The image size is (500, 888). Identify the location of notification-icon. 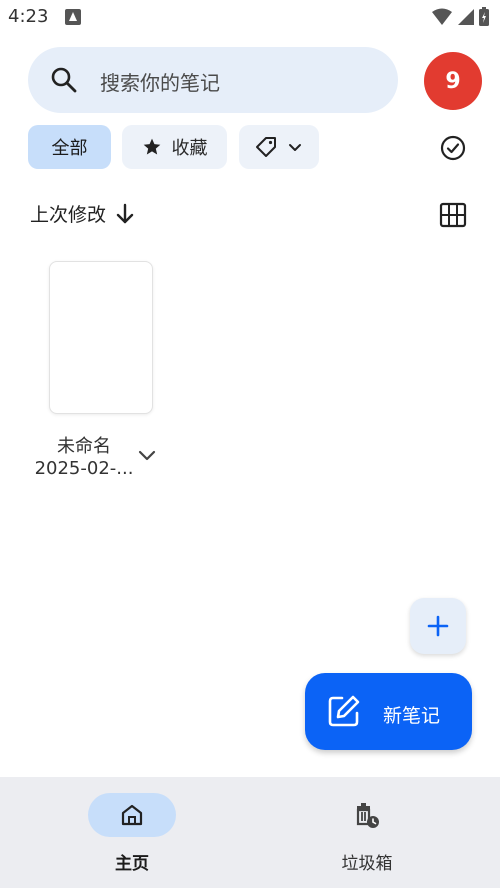
(73, 17).